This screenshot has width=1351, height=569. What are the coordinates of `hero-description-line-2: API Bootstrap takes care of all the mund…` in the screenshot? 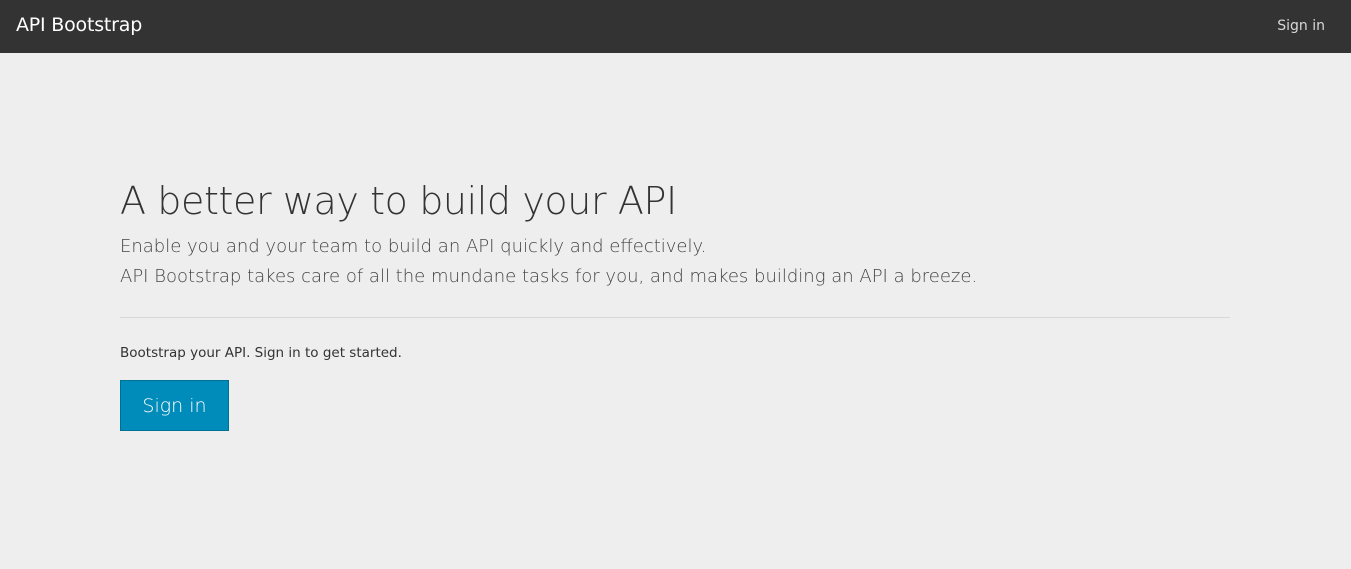 It's located at (549, 276).